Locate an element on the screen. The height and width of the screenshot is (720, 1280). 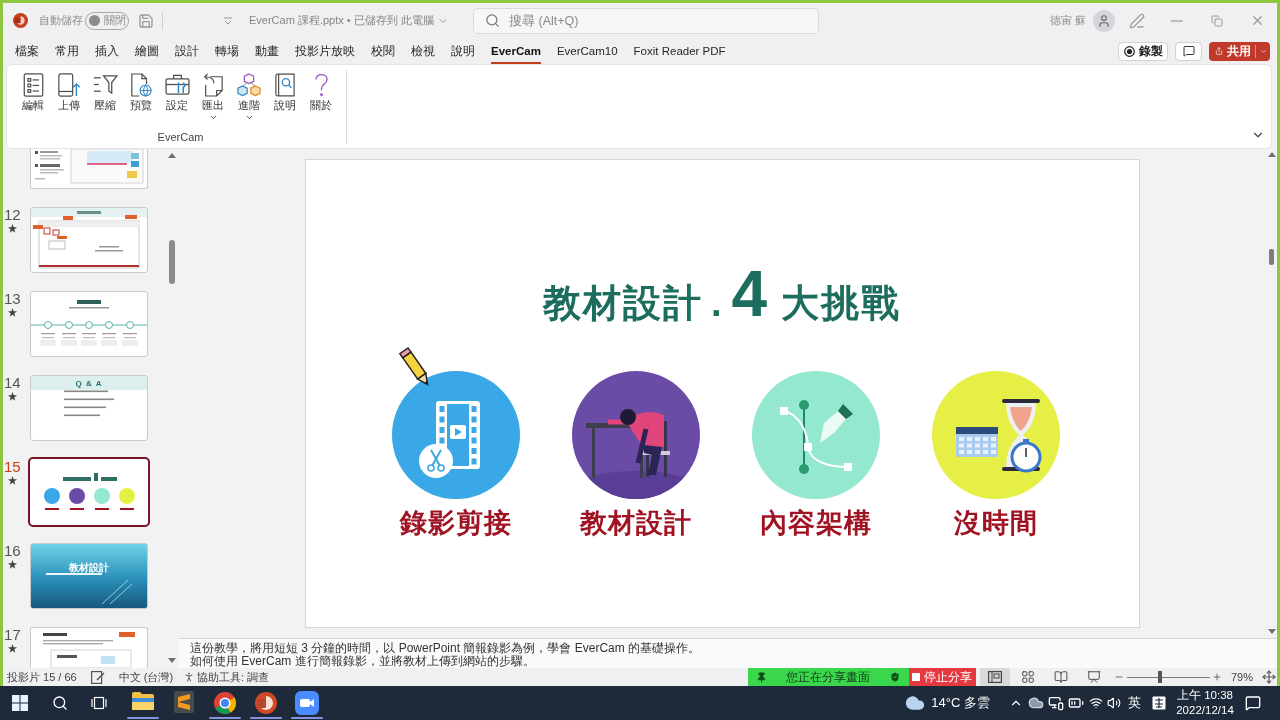
clock-date: 2022/12/14 is located at coordinates (1205, 710).